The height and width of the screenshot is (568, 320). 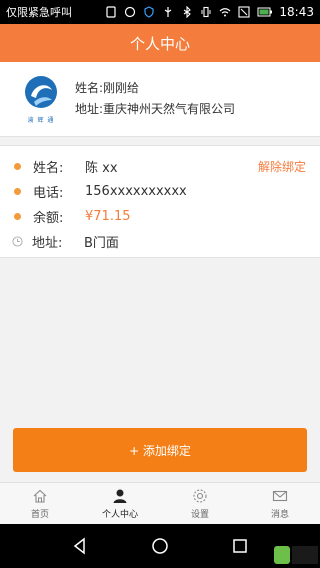 What do you see at coordinates (225, 12) in the screenshot?
I see `wifi-icon` at bounding box center [225, 12].